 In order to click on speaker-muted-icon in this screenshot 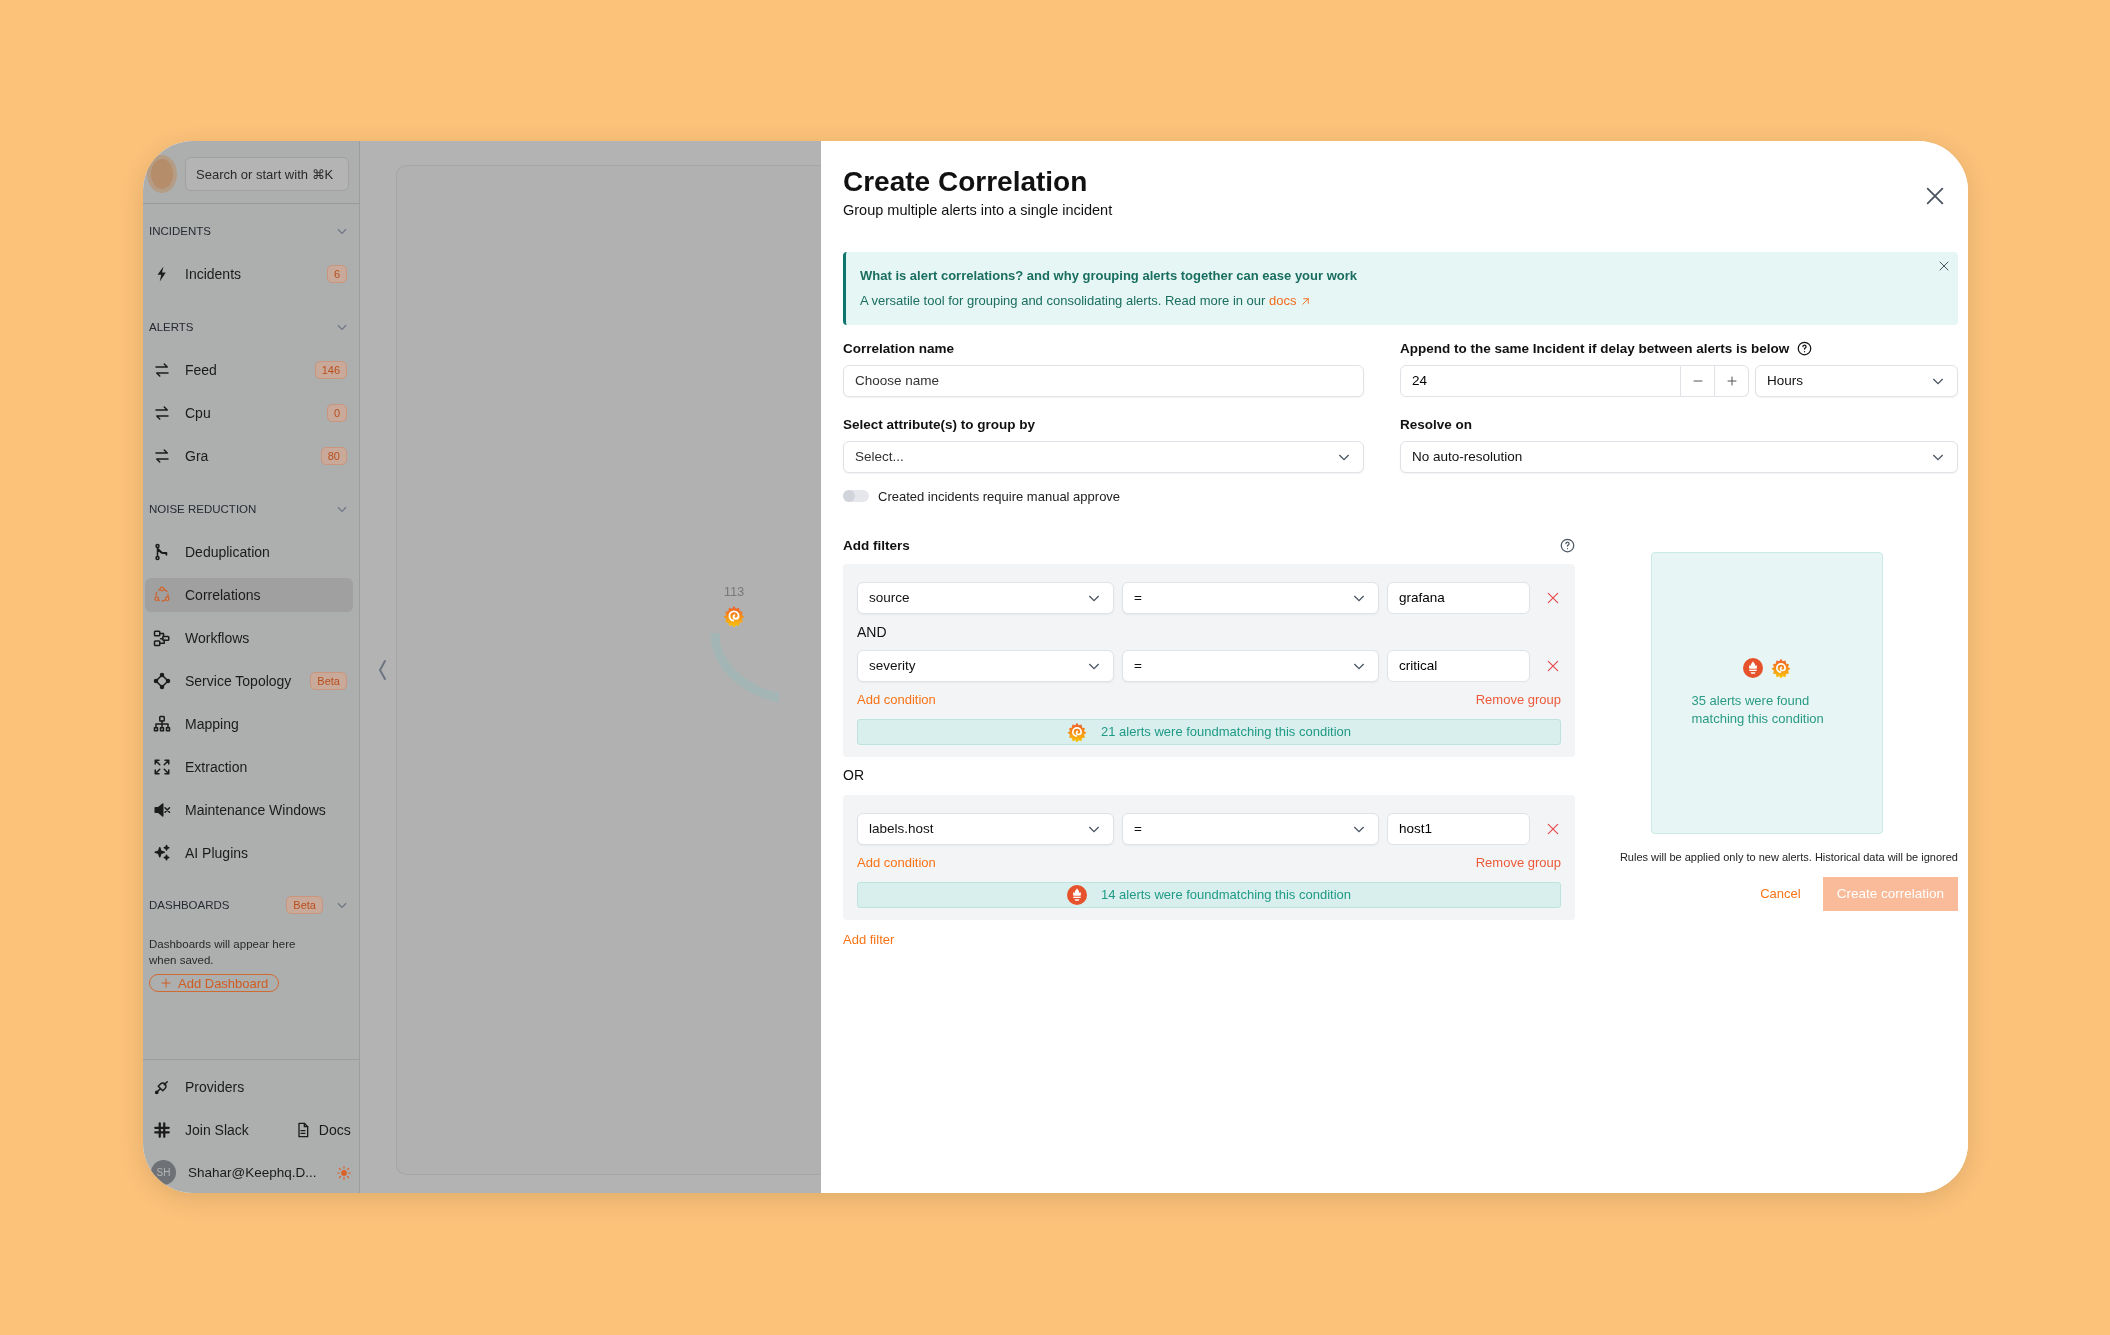, I will do `click(162, 810)`.